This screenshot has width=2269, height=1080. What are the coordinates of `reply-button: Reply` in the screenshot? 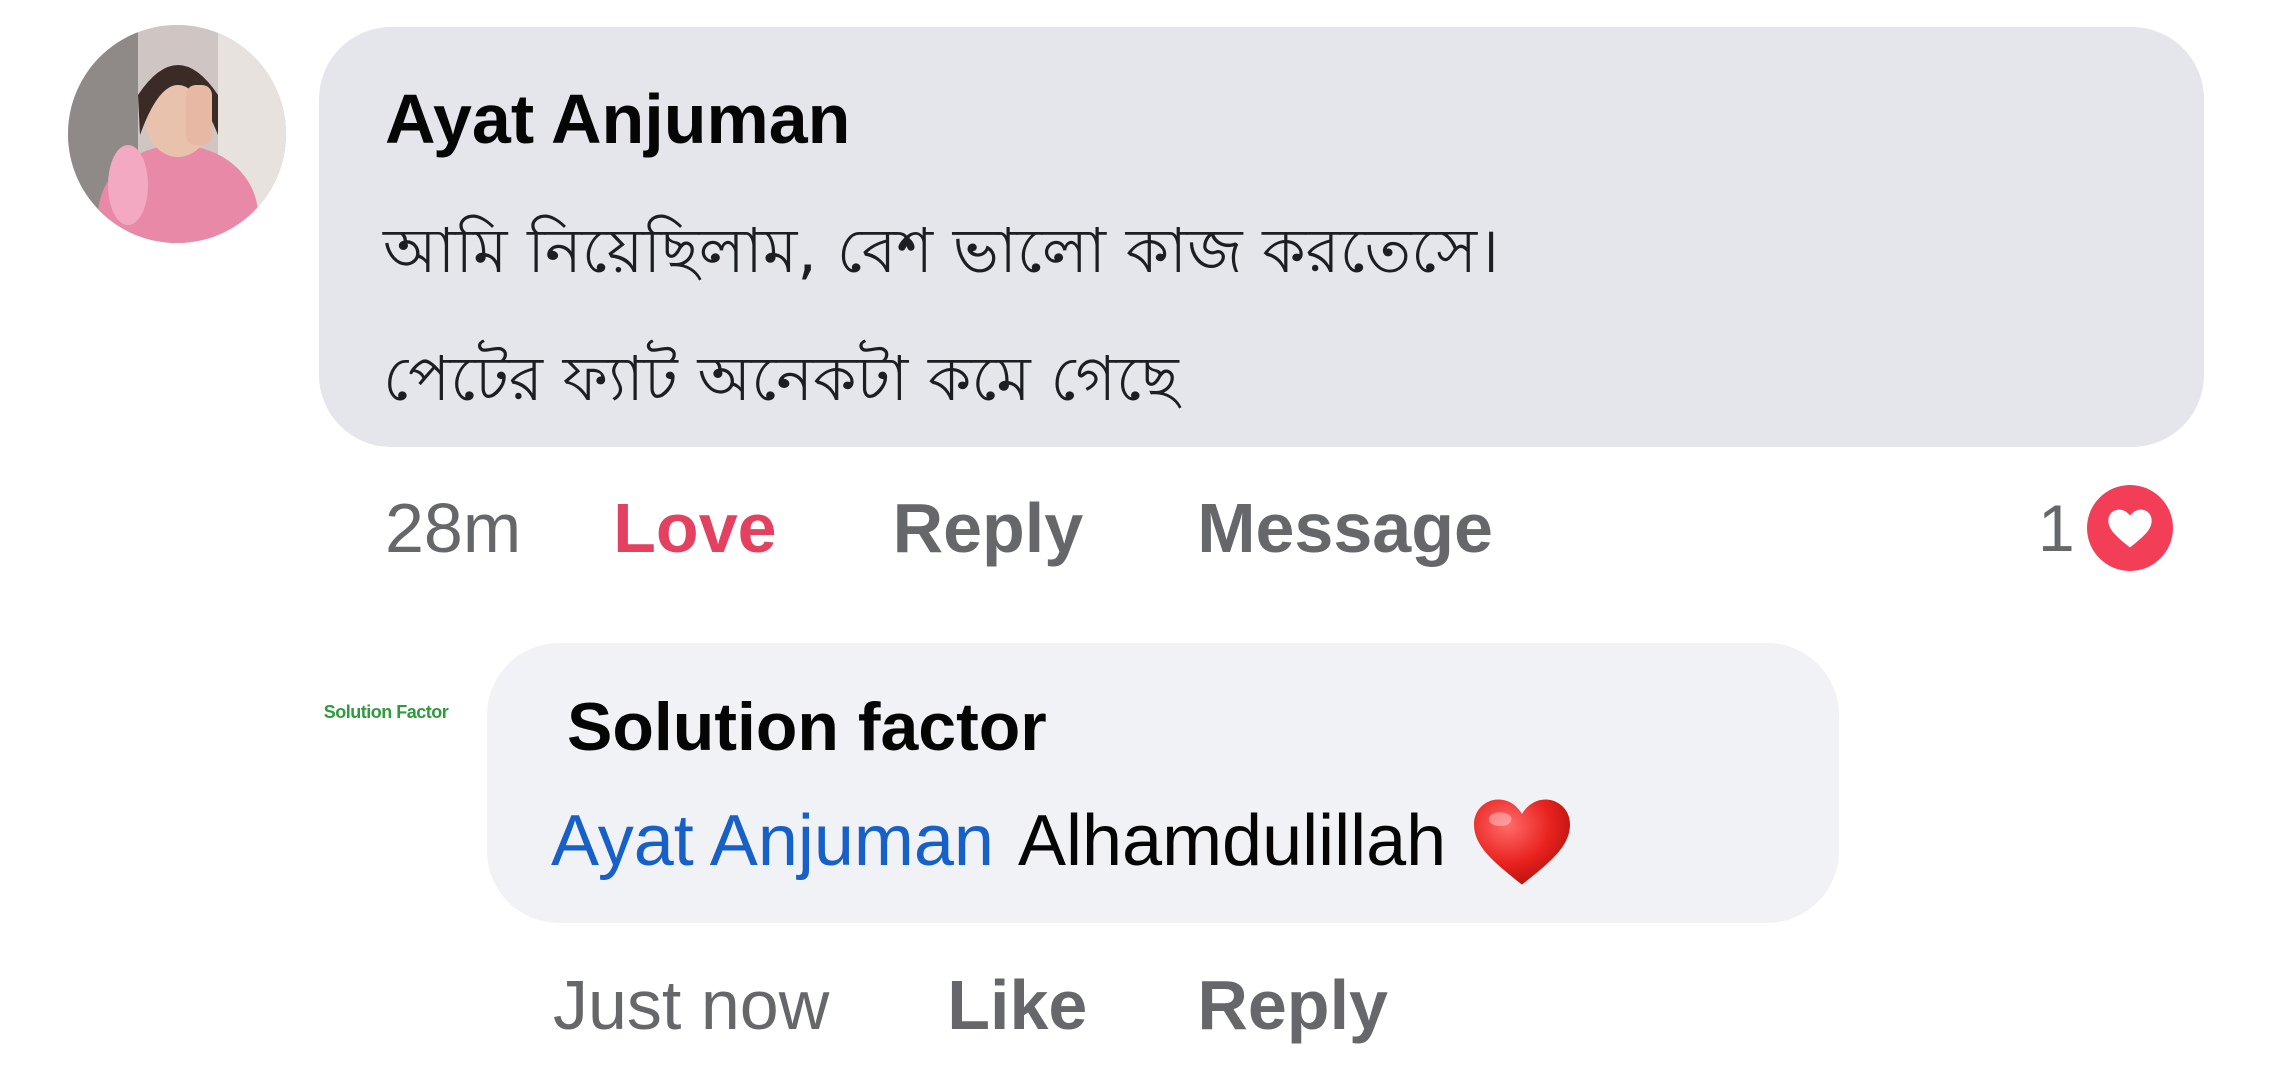 It's located at (988, 528).